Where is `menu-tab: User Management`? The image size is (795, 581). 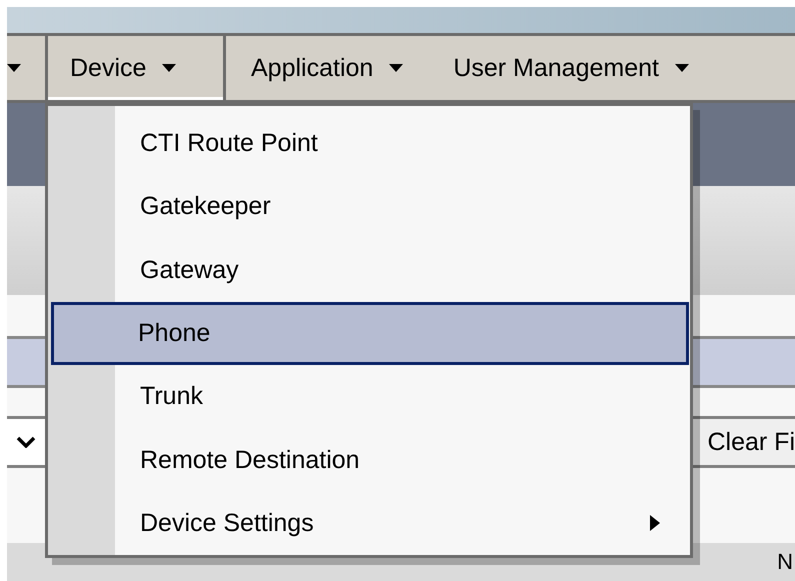 menu-tab: User Management is located at coordinates (571, 68).